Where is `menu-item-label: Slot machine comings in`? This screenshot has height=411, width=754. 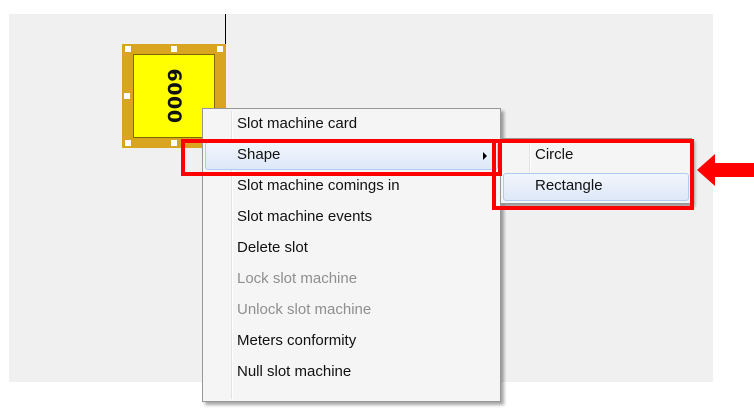 menu-item-label: Slot machine comings in is located at coordinates (318, 185).